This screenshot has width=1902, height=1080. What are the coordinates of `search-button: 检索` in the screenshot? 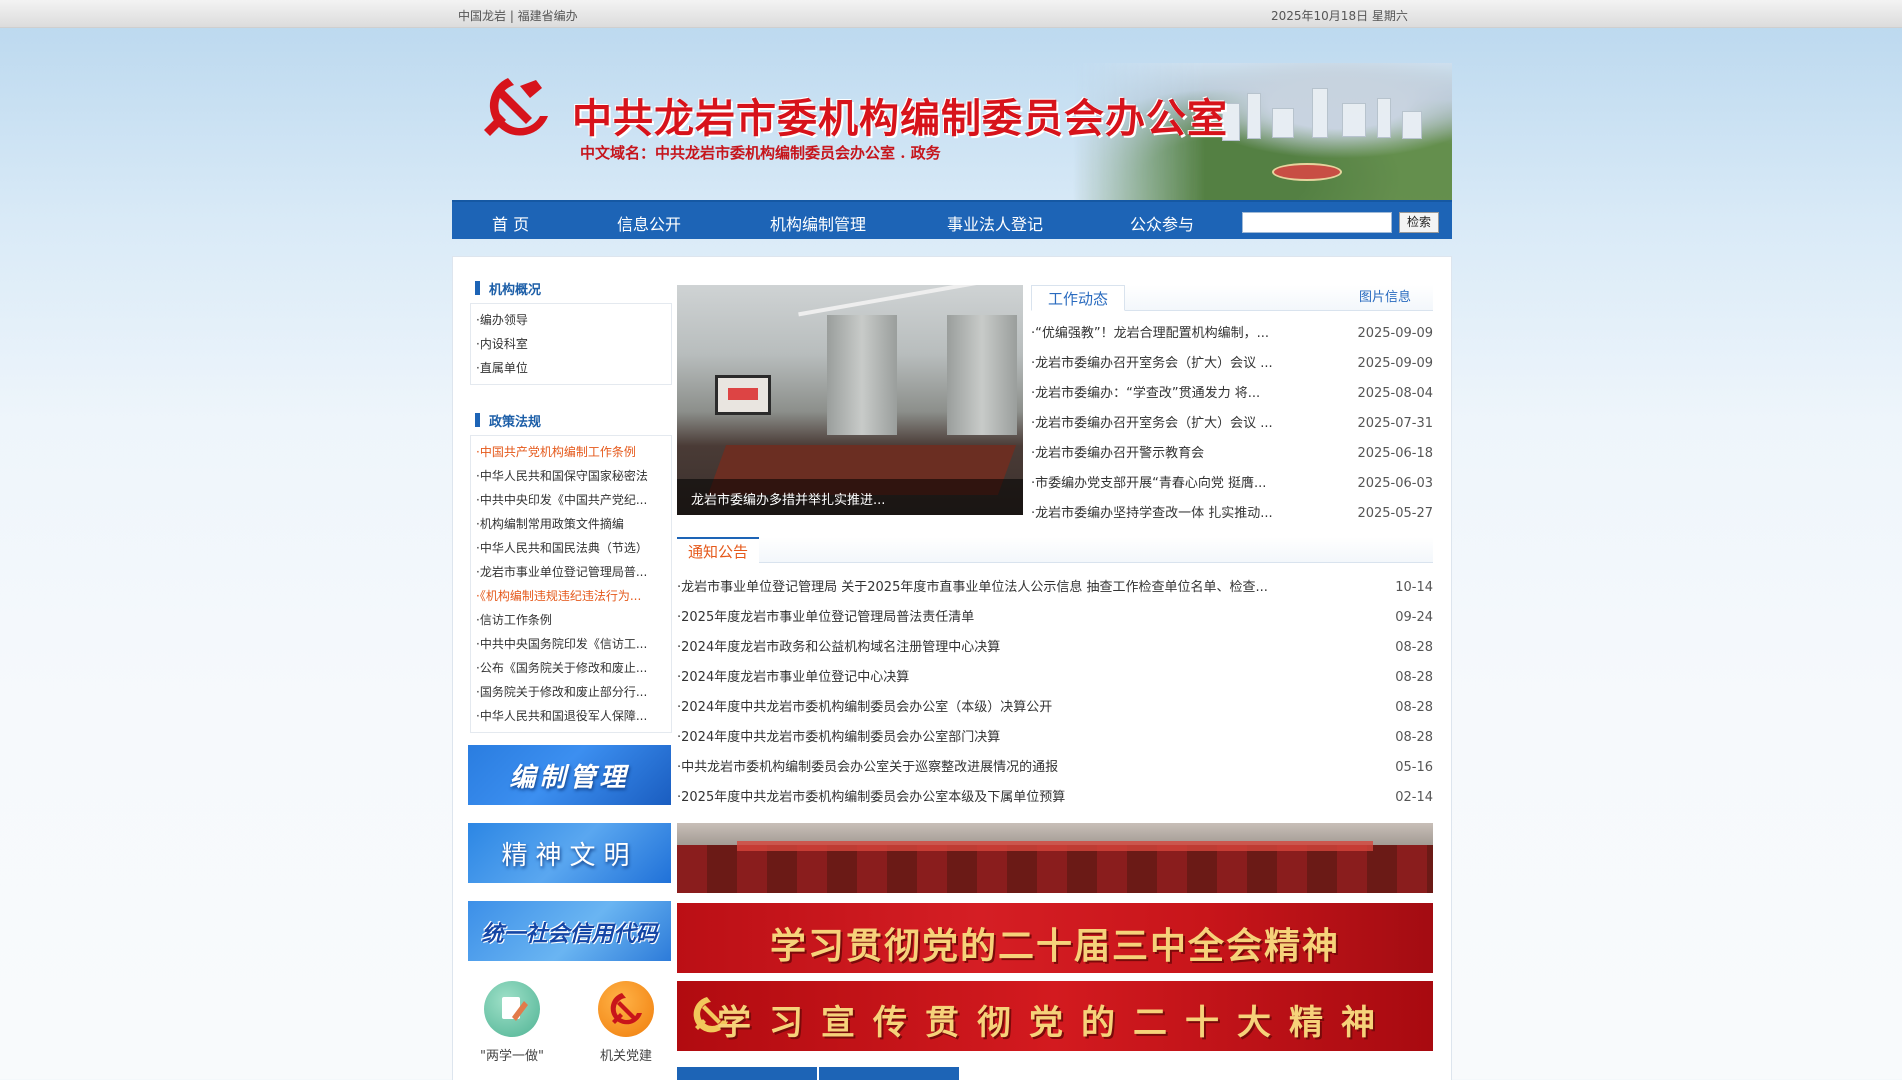 It's located at (1419, 222).